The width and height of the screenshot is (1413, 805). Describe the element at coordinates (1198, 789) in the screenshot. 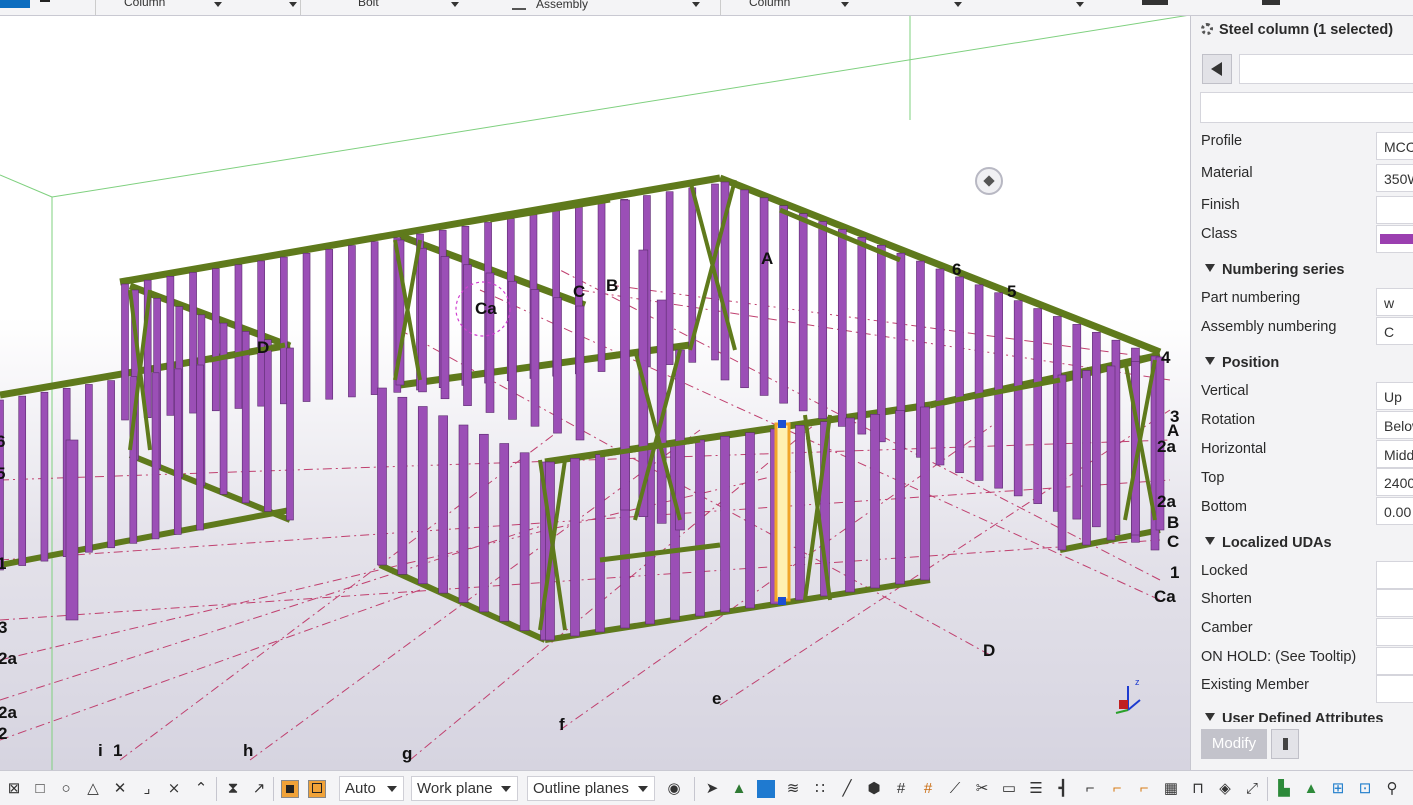

I see `frame-icon: ⊓` at that location.